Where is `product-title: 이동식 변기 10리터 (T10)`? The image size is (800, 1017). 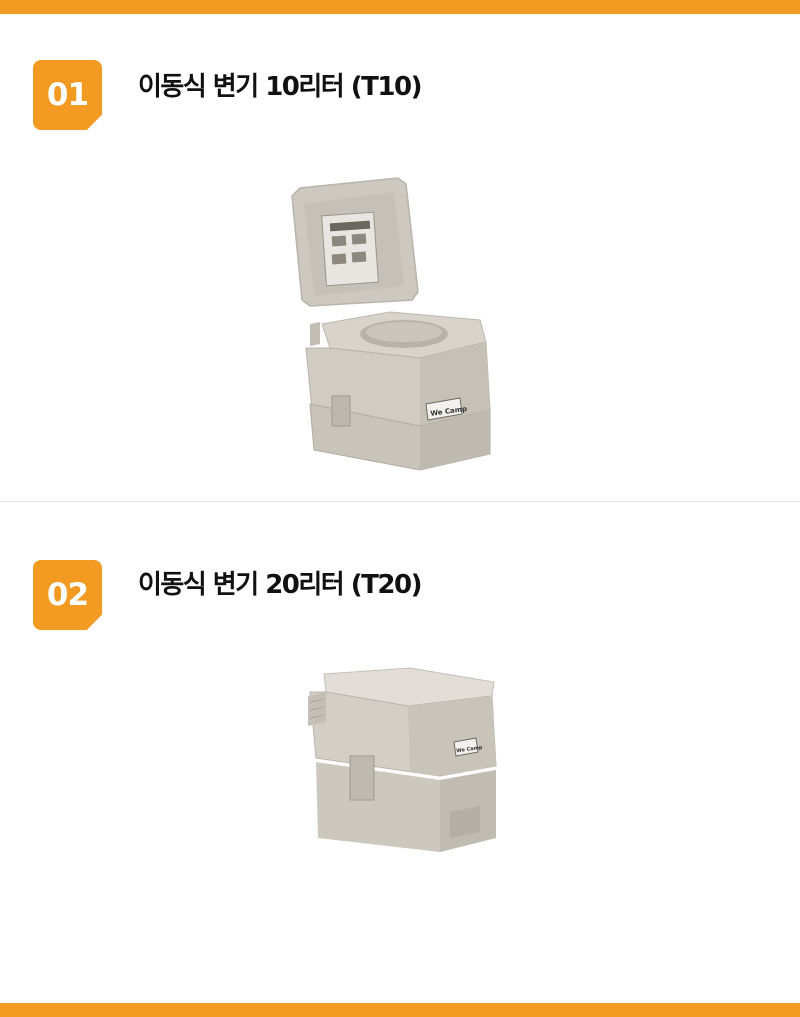
product-title: 이동식 변기 10리터 (T10) is located at coordinates (280, 87).